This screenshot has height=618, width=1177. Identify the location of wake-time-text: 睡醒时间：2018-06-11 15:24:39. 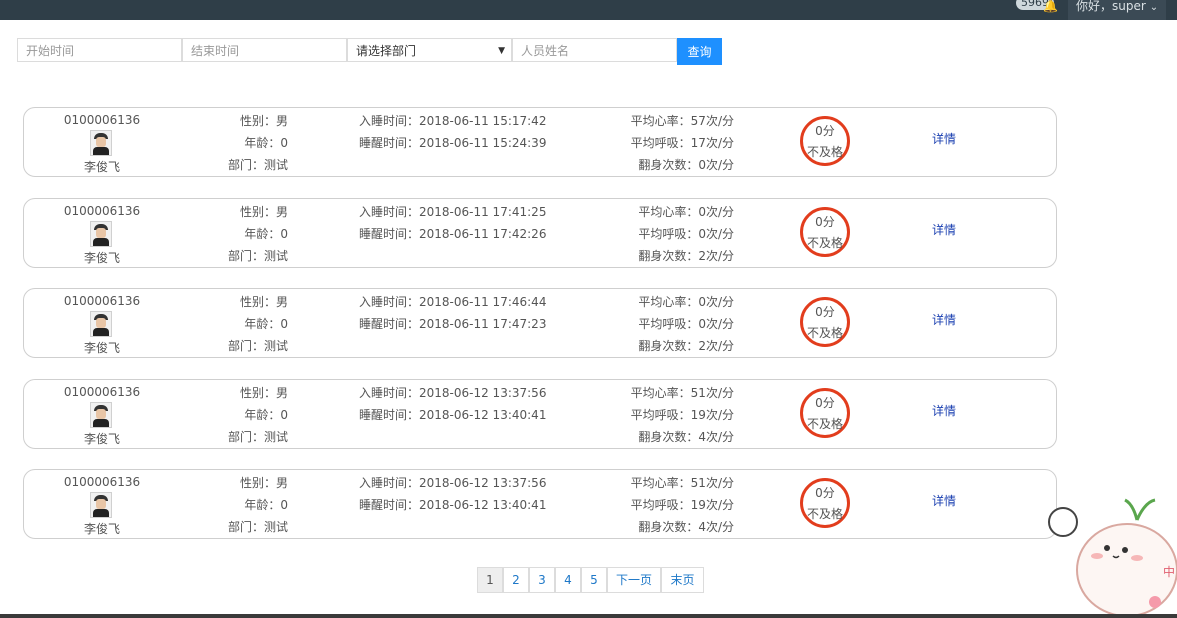
(453, 143).